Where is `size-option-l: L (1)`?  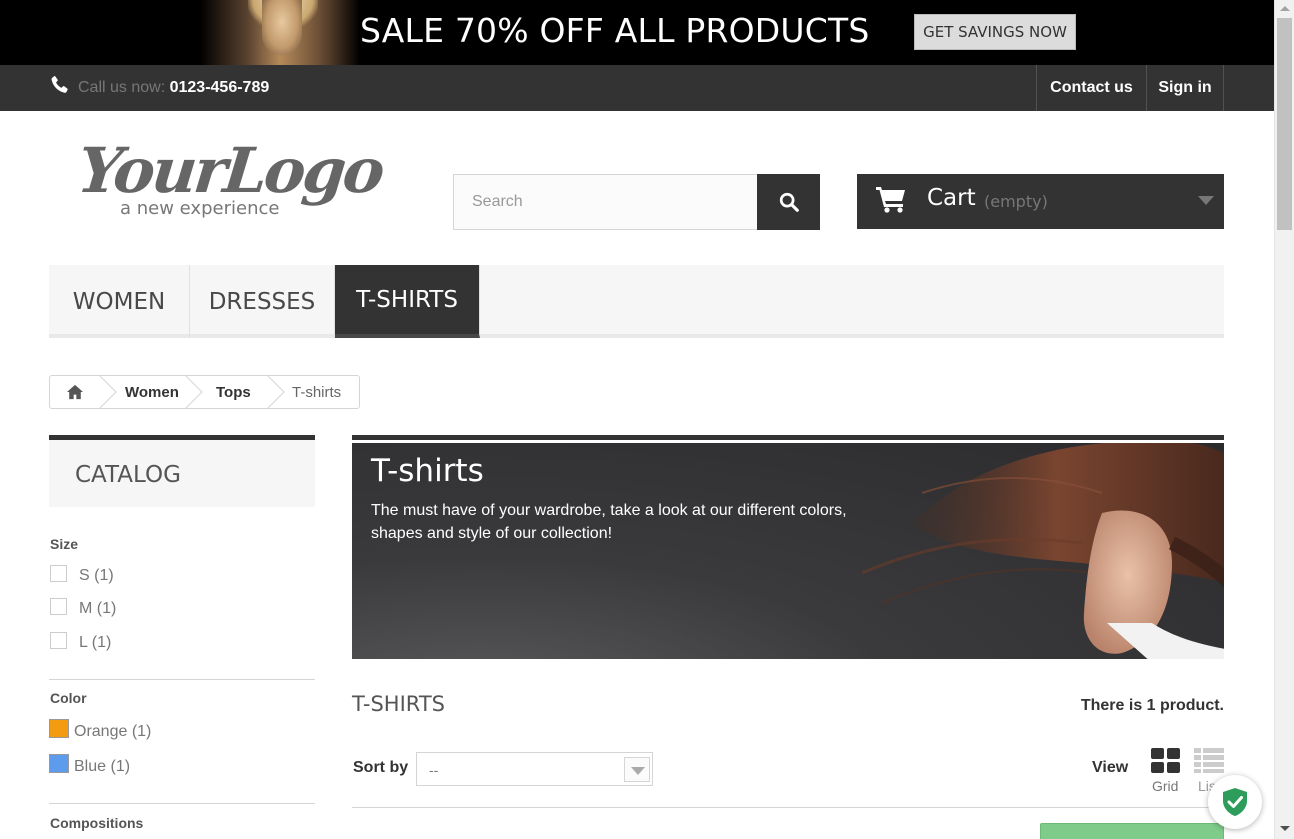 size-option-l: L (1) is located at coordinates (95, 643).